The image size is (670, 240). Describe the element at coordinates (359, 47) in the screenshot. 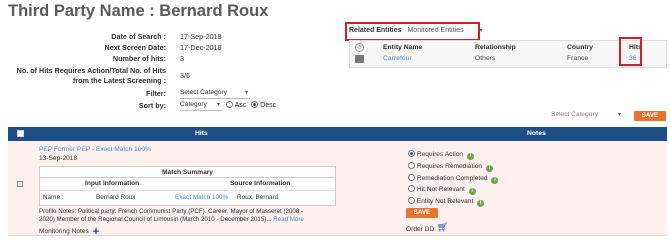

I see `entity-avatar-icon: ◷` at that location.